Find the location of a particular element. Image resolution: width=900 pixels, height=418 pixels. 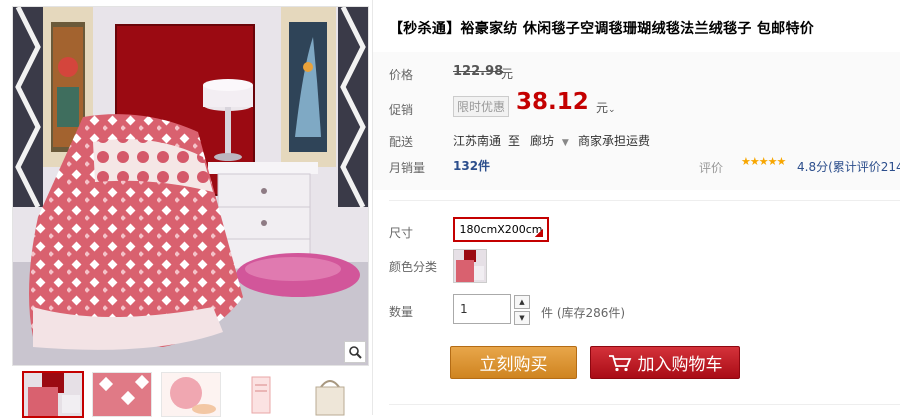

thumbnail-strip is located at coordinates (192, 393).